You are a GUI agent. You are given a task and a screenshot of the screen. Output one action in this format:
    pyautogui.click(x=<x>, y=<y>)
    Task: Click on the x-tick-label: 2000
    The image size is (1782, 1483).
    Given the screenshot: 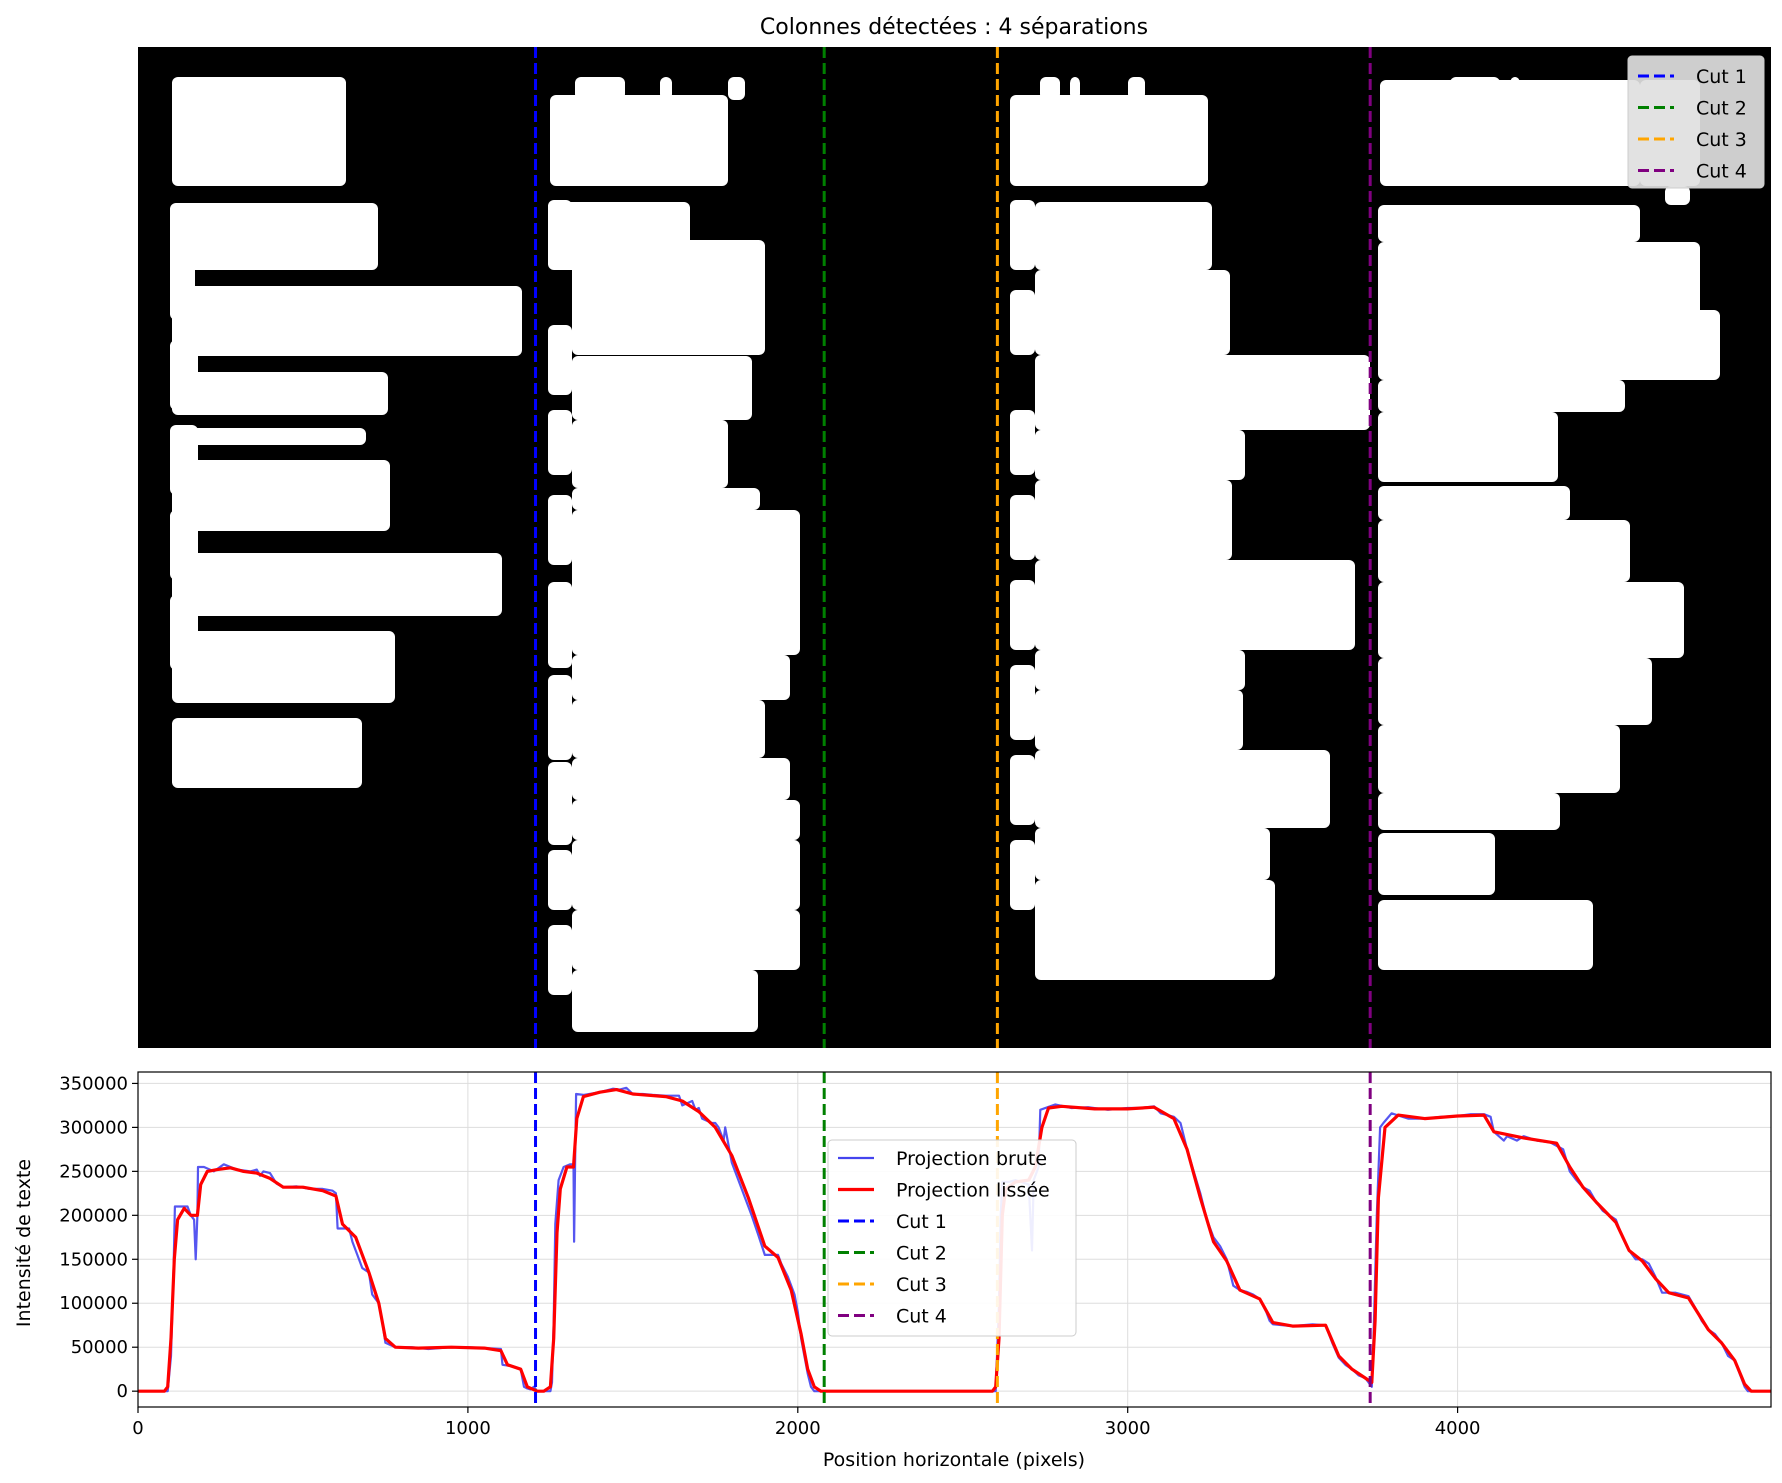 What is the action you would take?
    pyautogui.click(x=798, y=1428)
    